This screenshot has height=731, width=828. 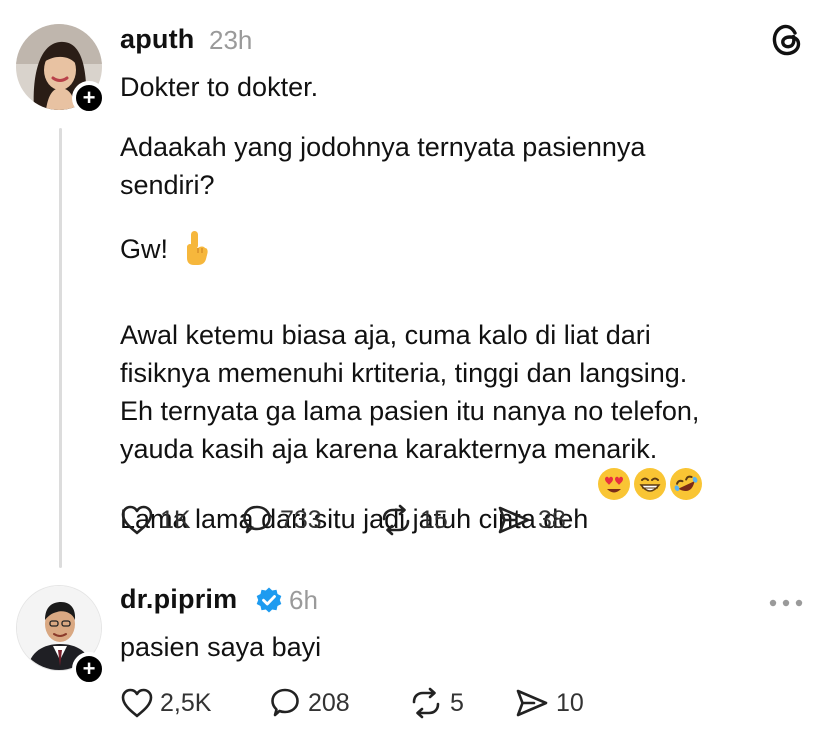 What do you see at coordinates (221, 647) in the screenshot?
I see `post-text: pasien saya bayi` at bounding box center [221, 647].